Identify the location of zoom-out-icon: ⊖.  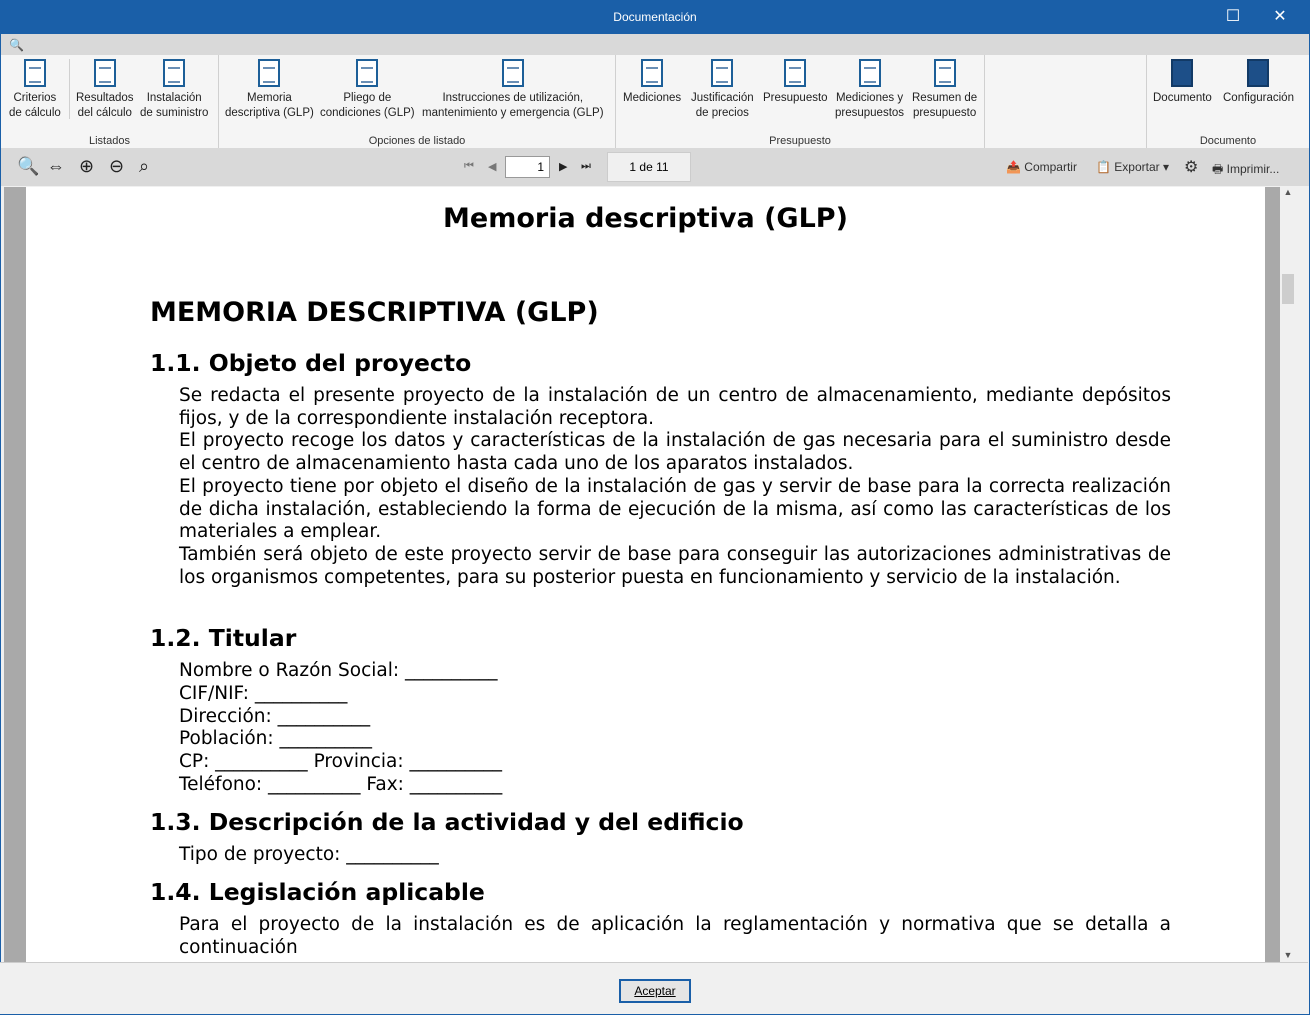
(116, 166).